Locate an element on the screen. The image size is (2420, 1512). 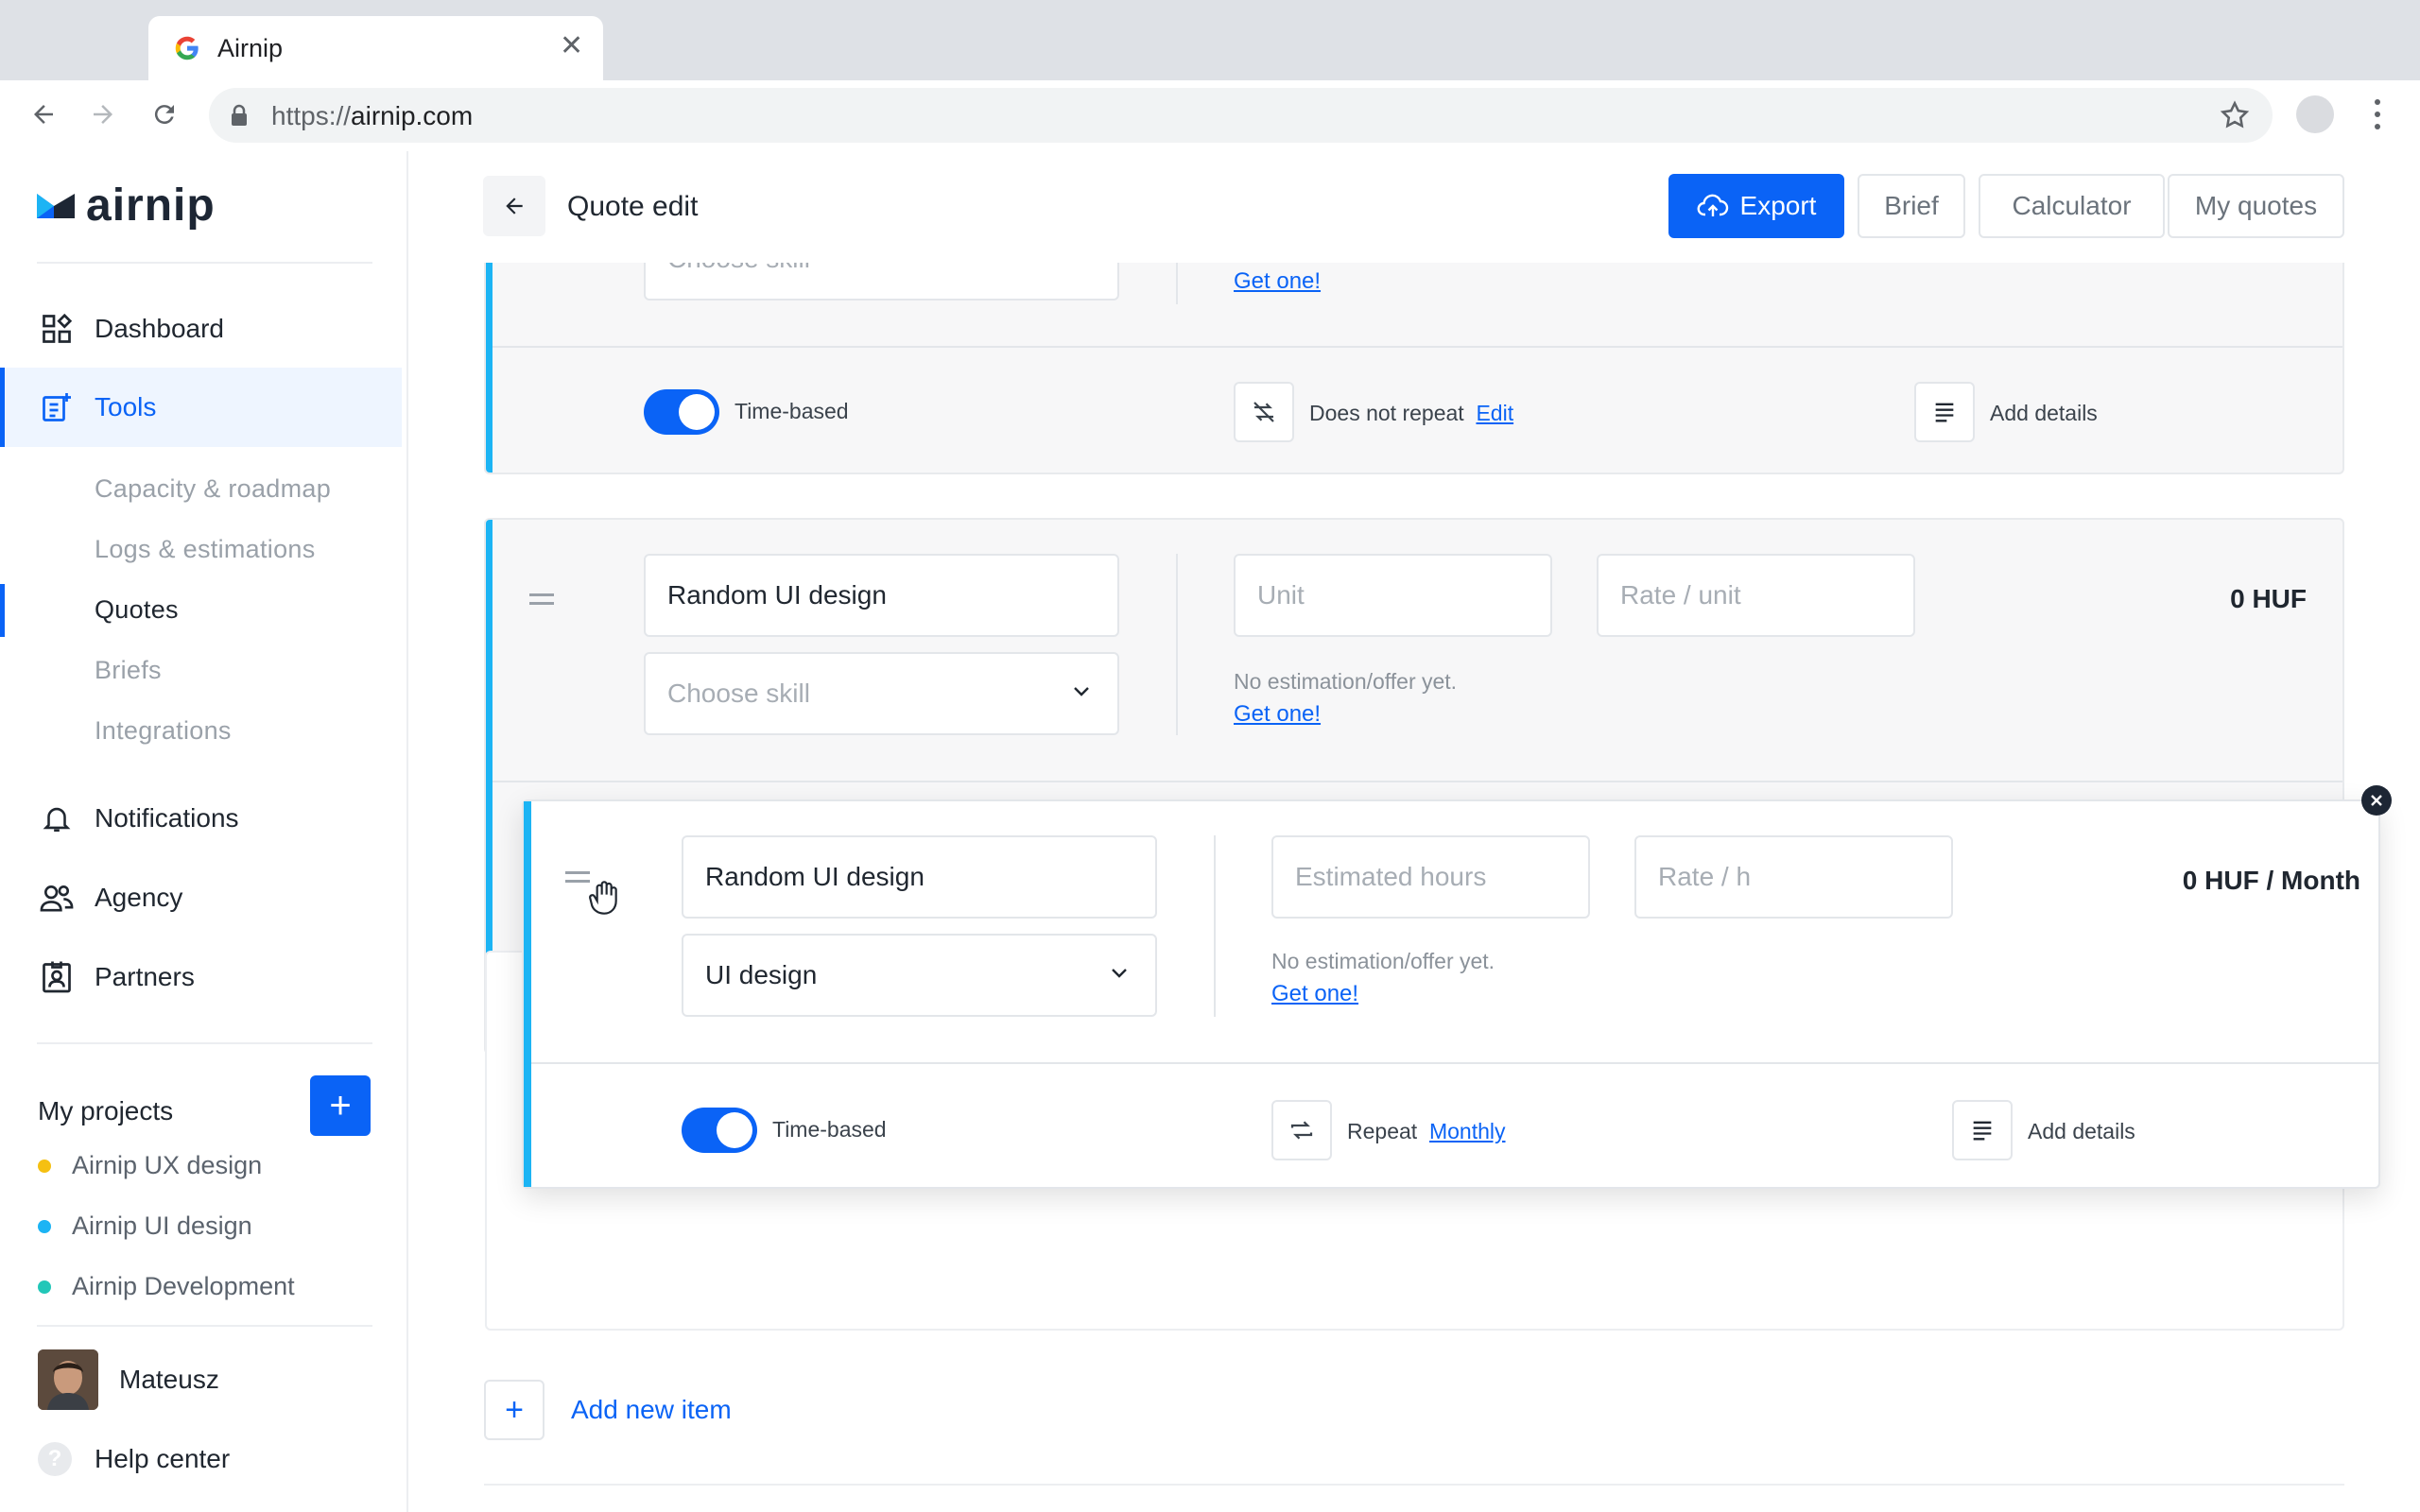
active-subitem-indicator is located at coordinates (2, 610).